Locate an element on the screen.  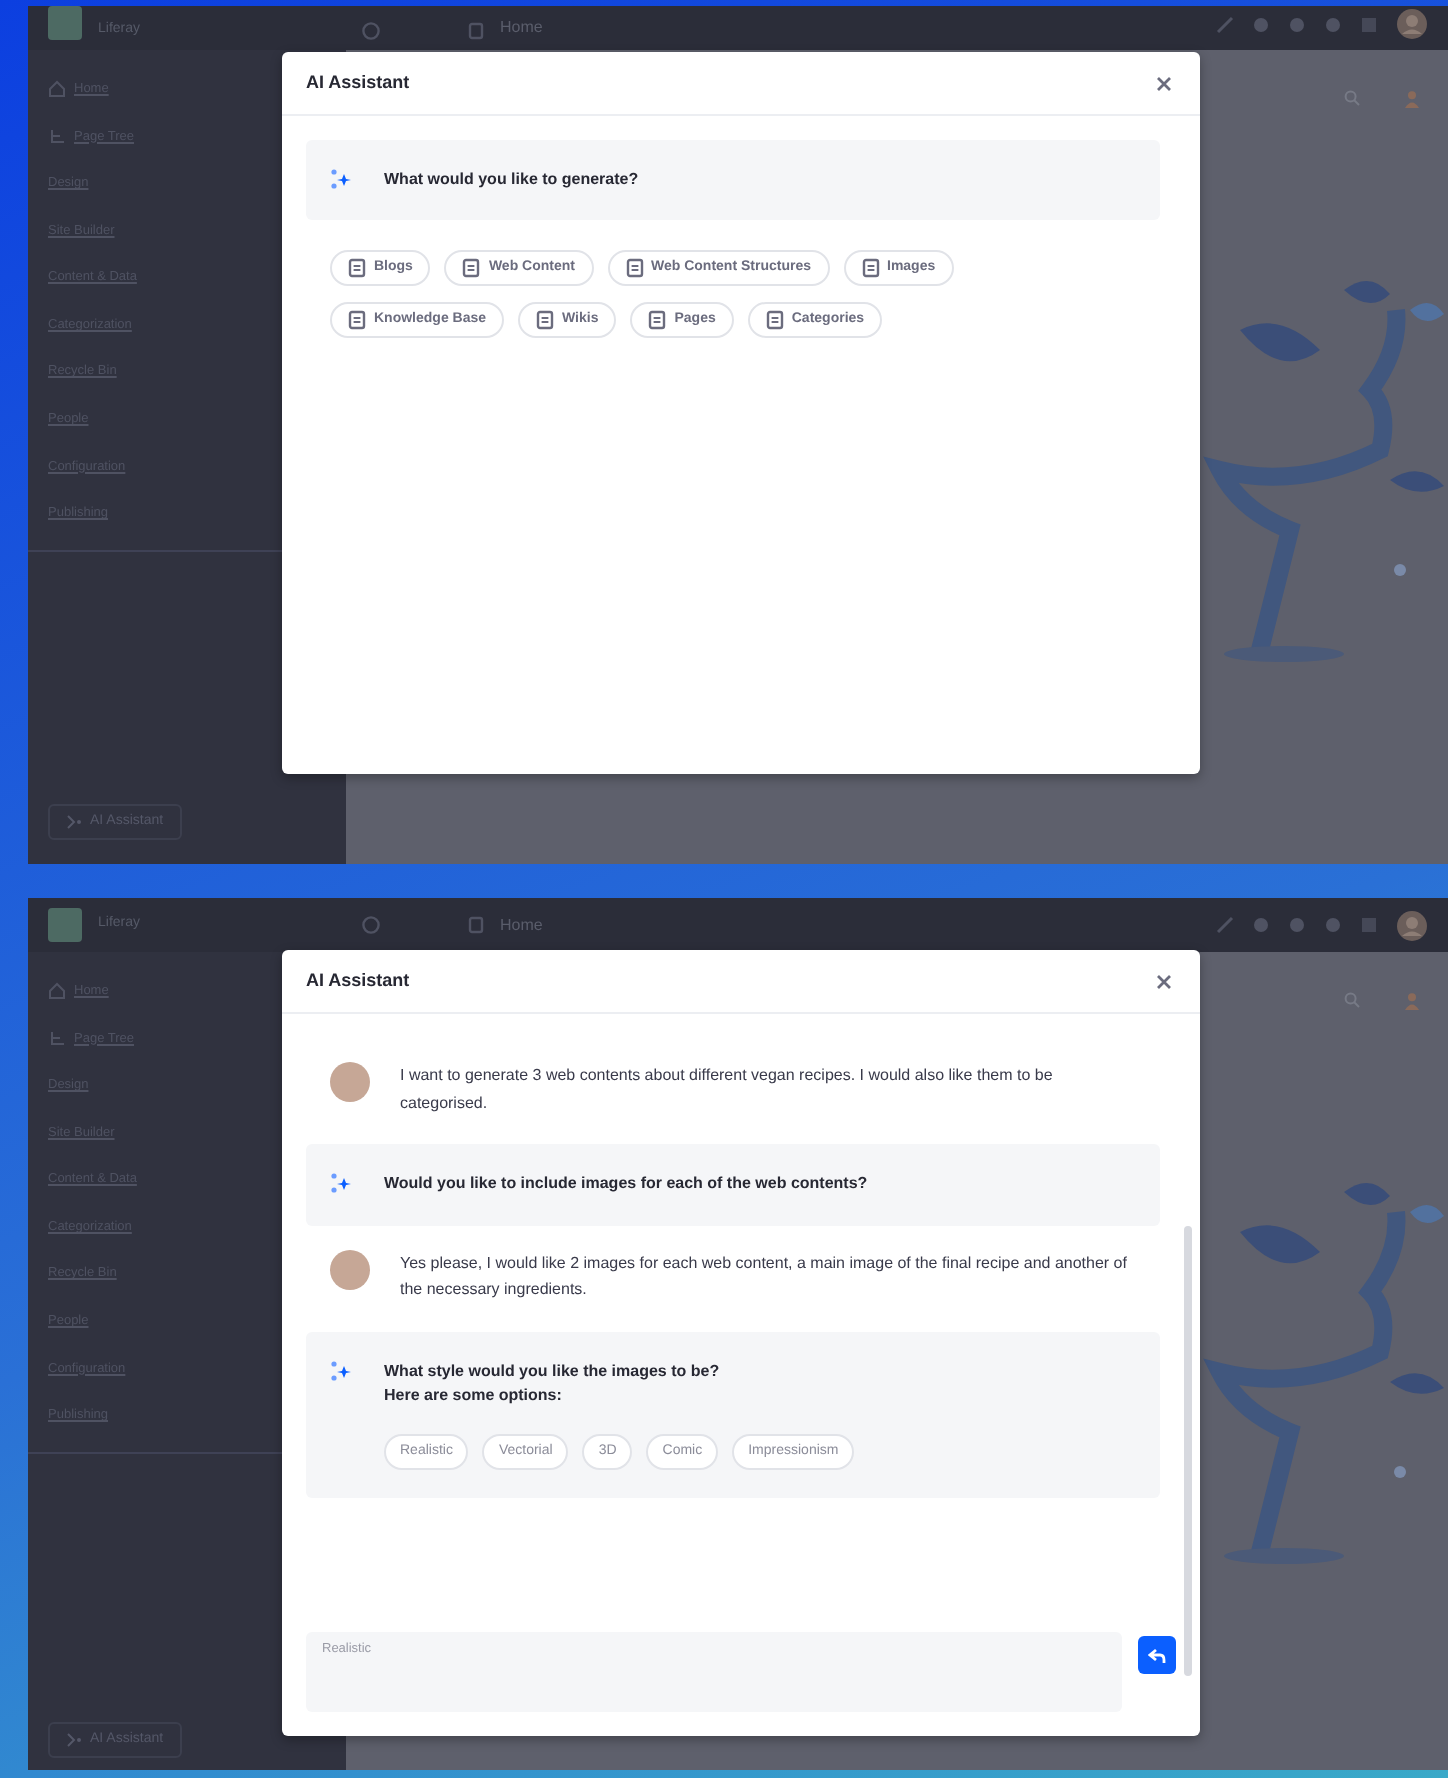
assistant-message: Here are some options: is located at coordinates (474, 1396).